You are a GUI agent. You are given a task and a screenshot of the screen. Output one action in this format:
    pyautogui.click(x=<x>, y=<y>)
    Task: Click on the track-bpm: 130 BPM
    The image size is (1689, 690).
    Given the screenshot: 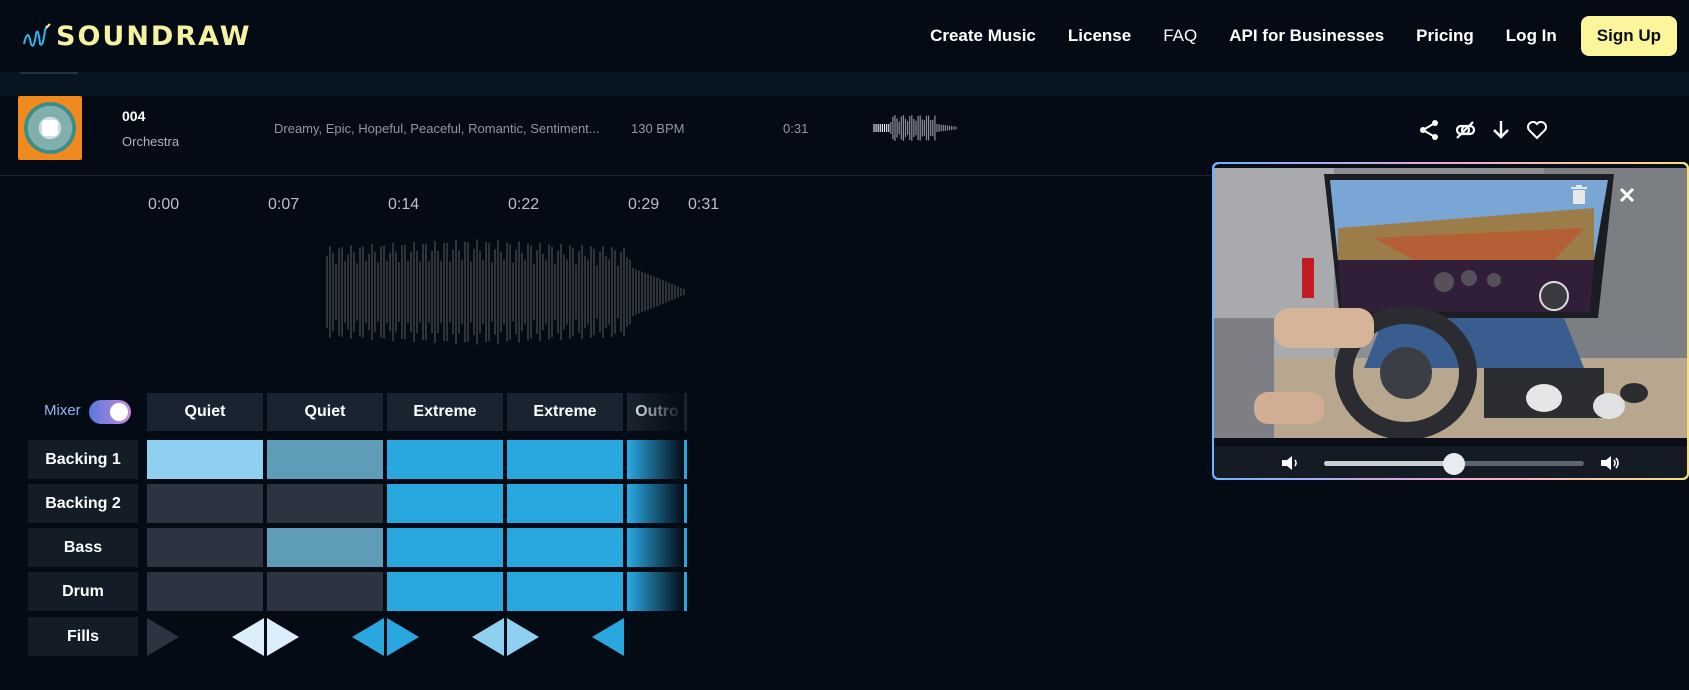 What is the action you would take?
    pyautogui.click(x=658, y=128)
    